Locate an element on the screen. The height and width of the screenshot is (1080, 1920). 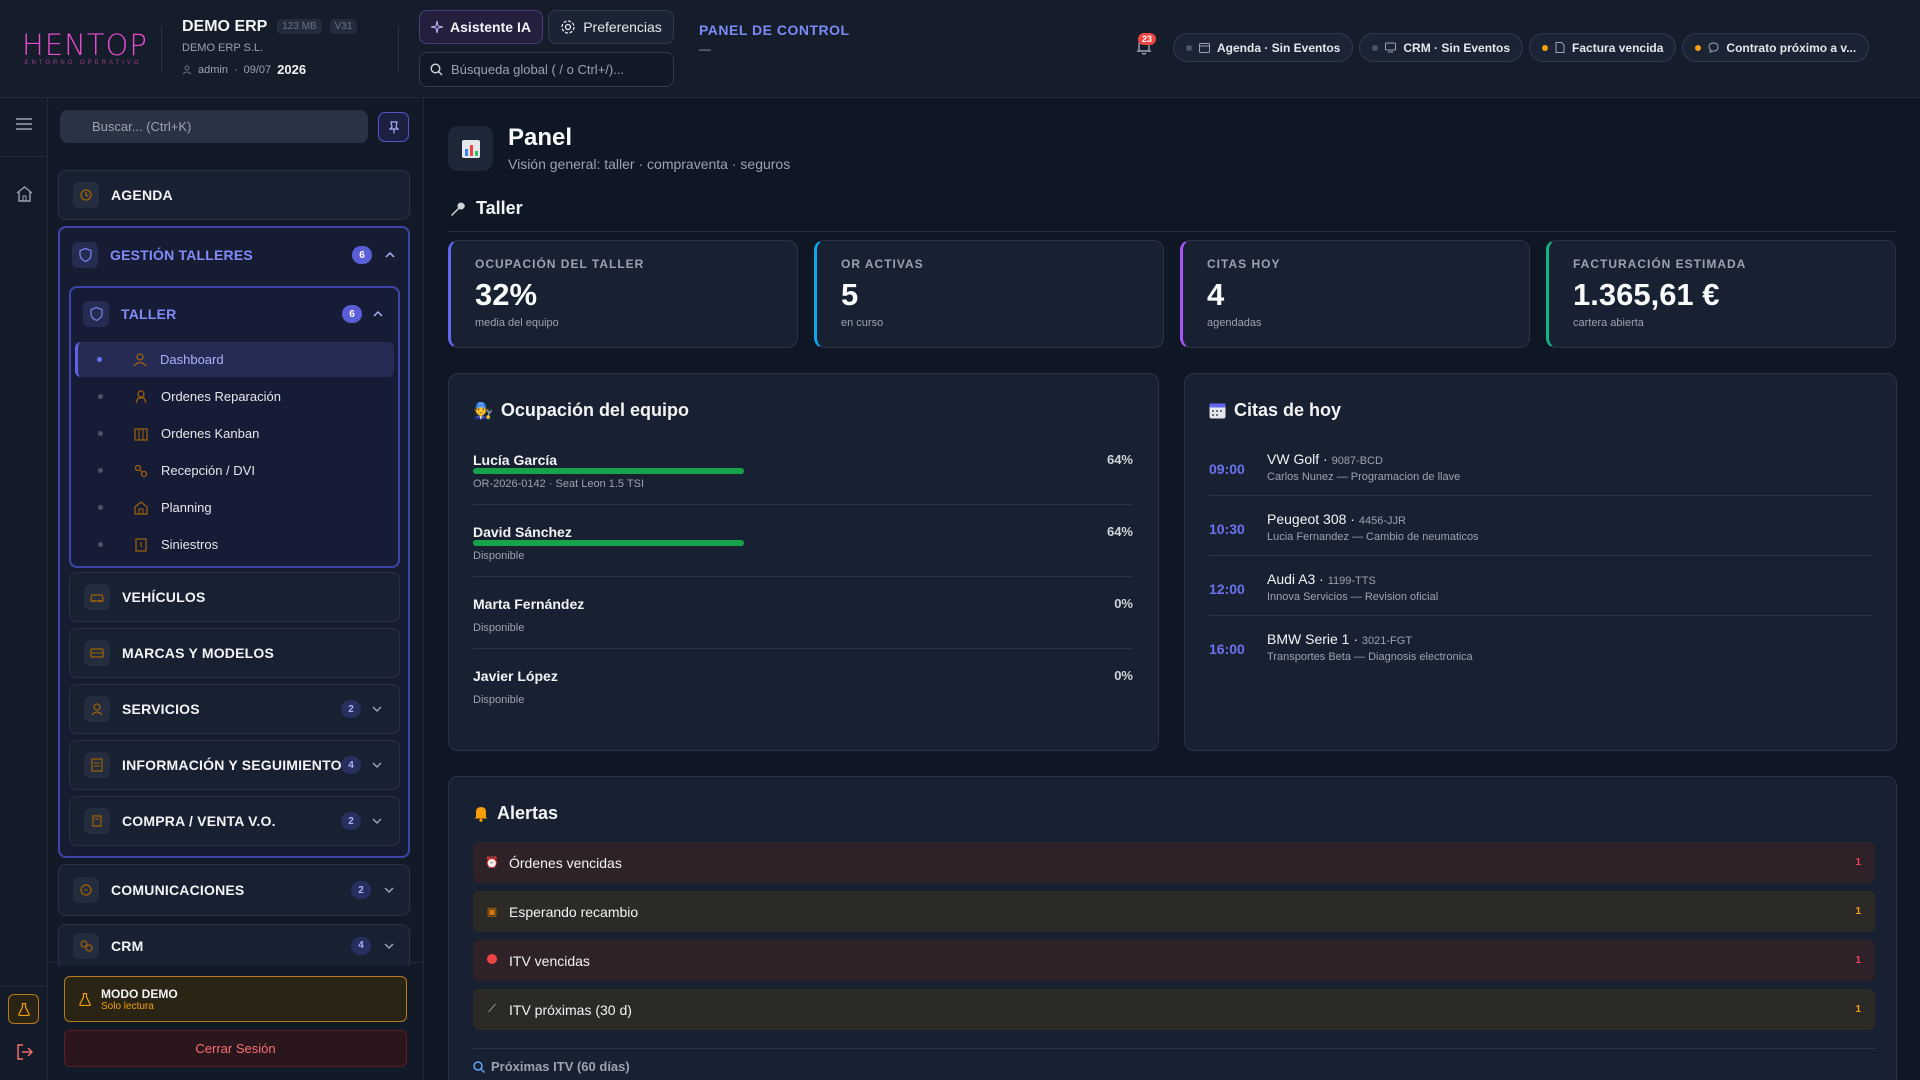
sidebar-item-label: AGENDA is located at coordinates (142, 195).